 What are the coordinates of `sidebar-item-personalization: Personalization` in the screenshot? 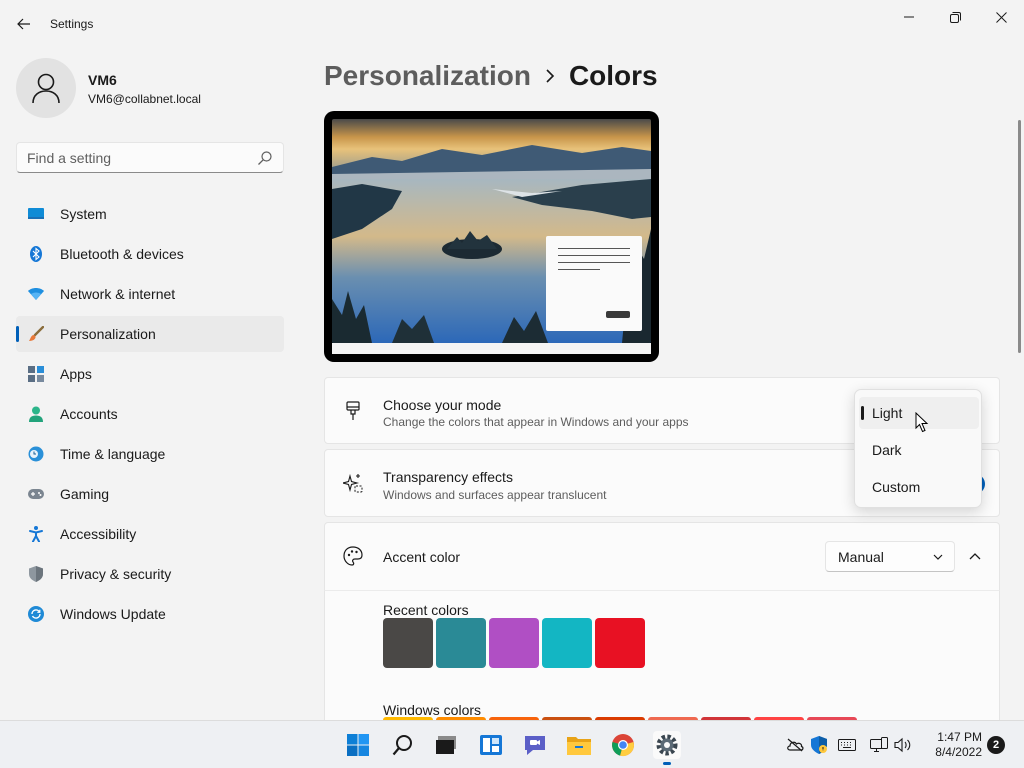 It's located at (150, 334).